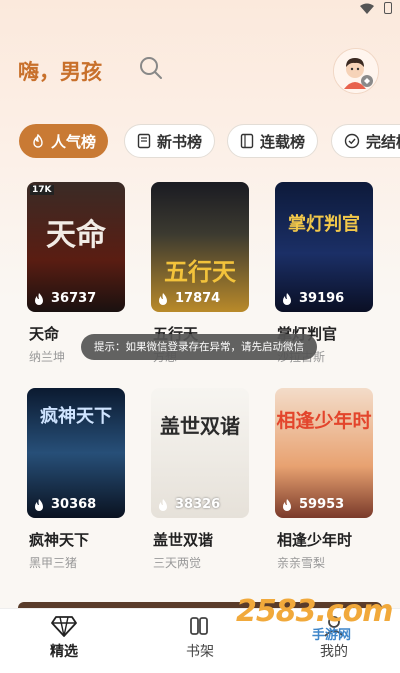 Image resolution: width=400 pixels, height=673 pixels. I want to click on heat-count: 30368, so click(64, 504).